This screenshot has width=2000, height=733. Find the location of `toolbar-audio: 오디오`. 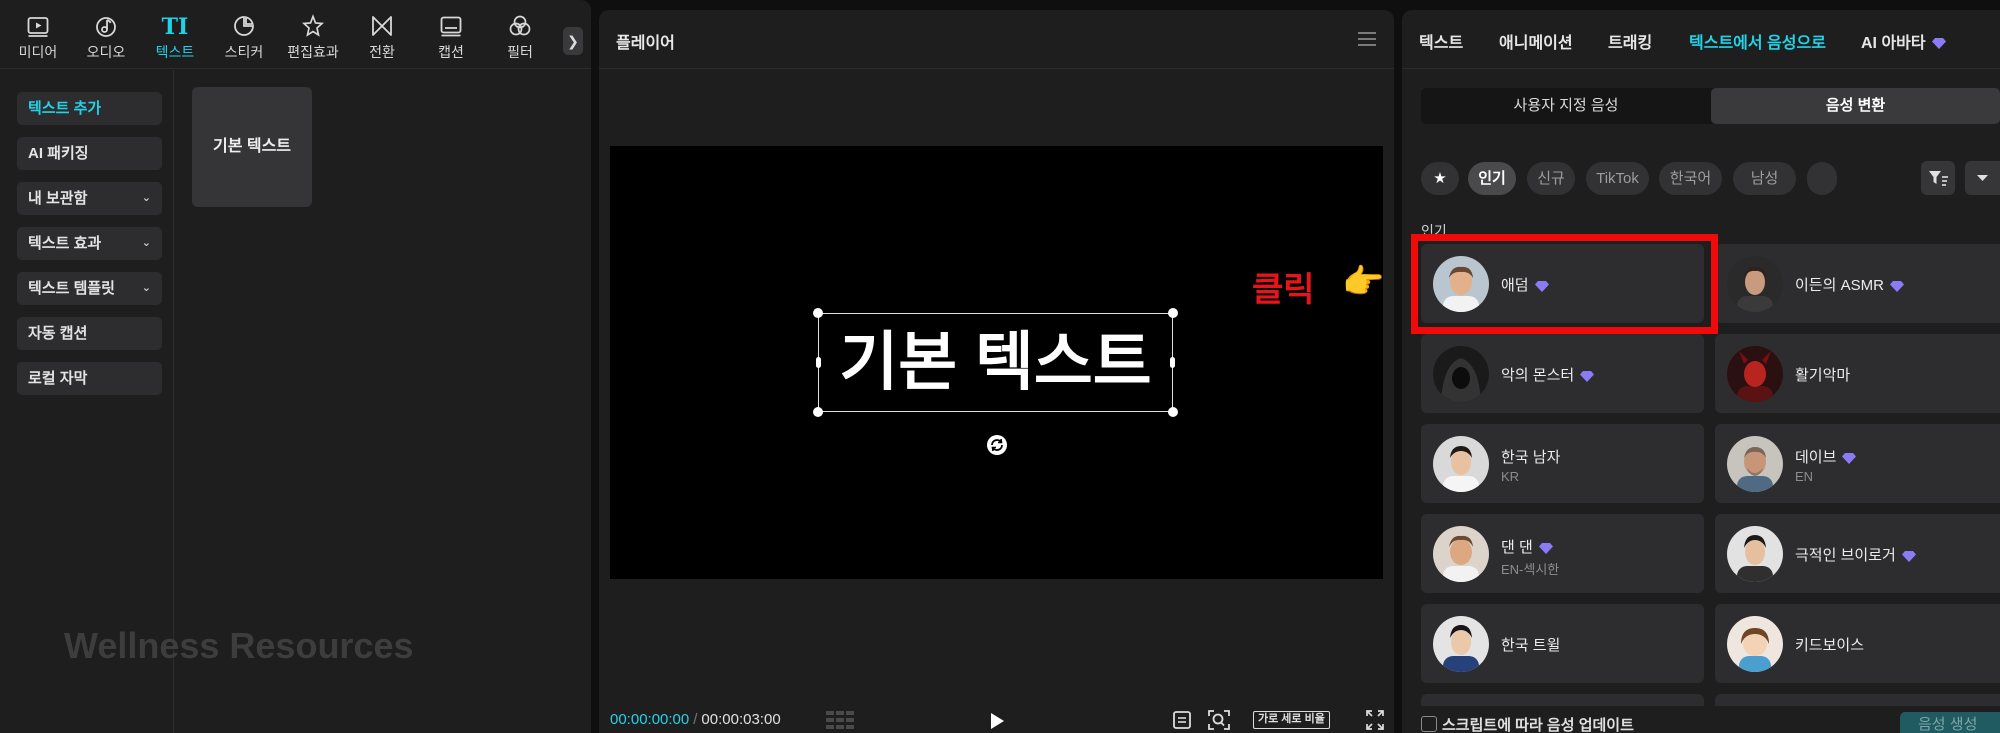

toolbar-audio: 오디오 is located at coordinates (106, 39).